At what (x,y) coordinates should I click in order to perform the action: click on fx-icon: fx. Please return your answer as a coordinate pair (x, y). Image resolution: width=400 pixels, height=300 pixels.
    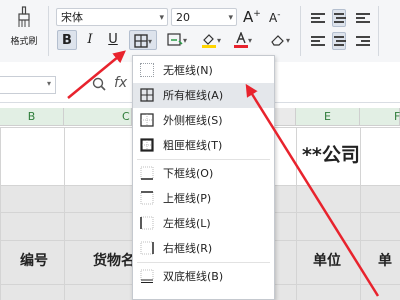
    Looking at the image, I should click on (120, 83).